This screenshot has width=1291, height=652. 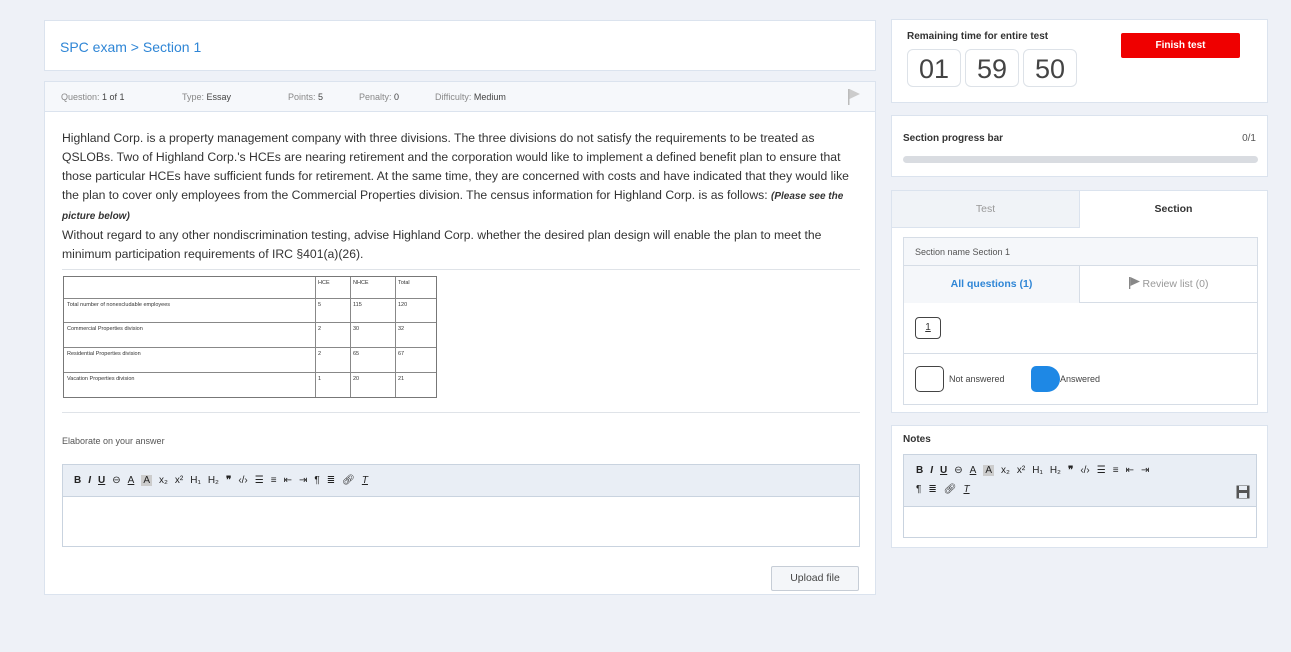 I want to click on breadcrumb-panel: SPC exam > Section 1, so click(x=460, y=45).